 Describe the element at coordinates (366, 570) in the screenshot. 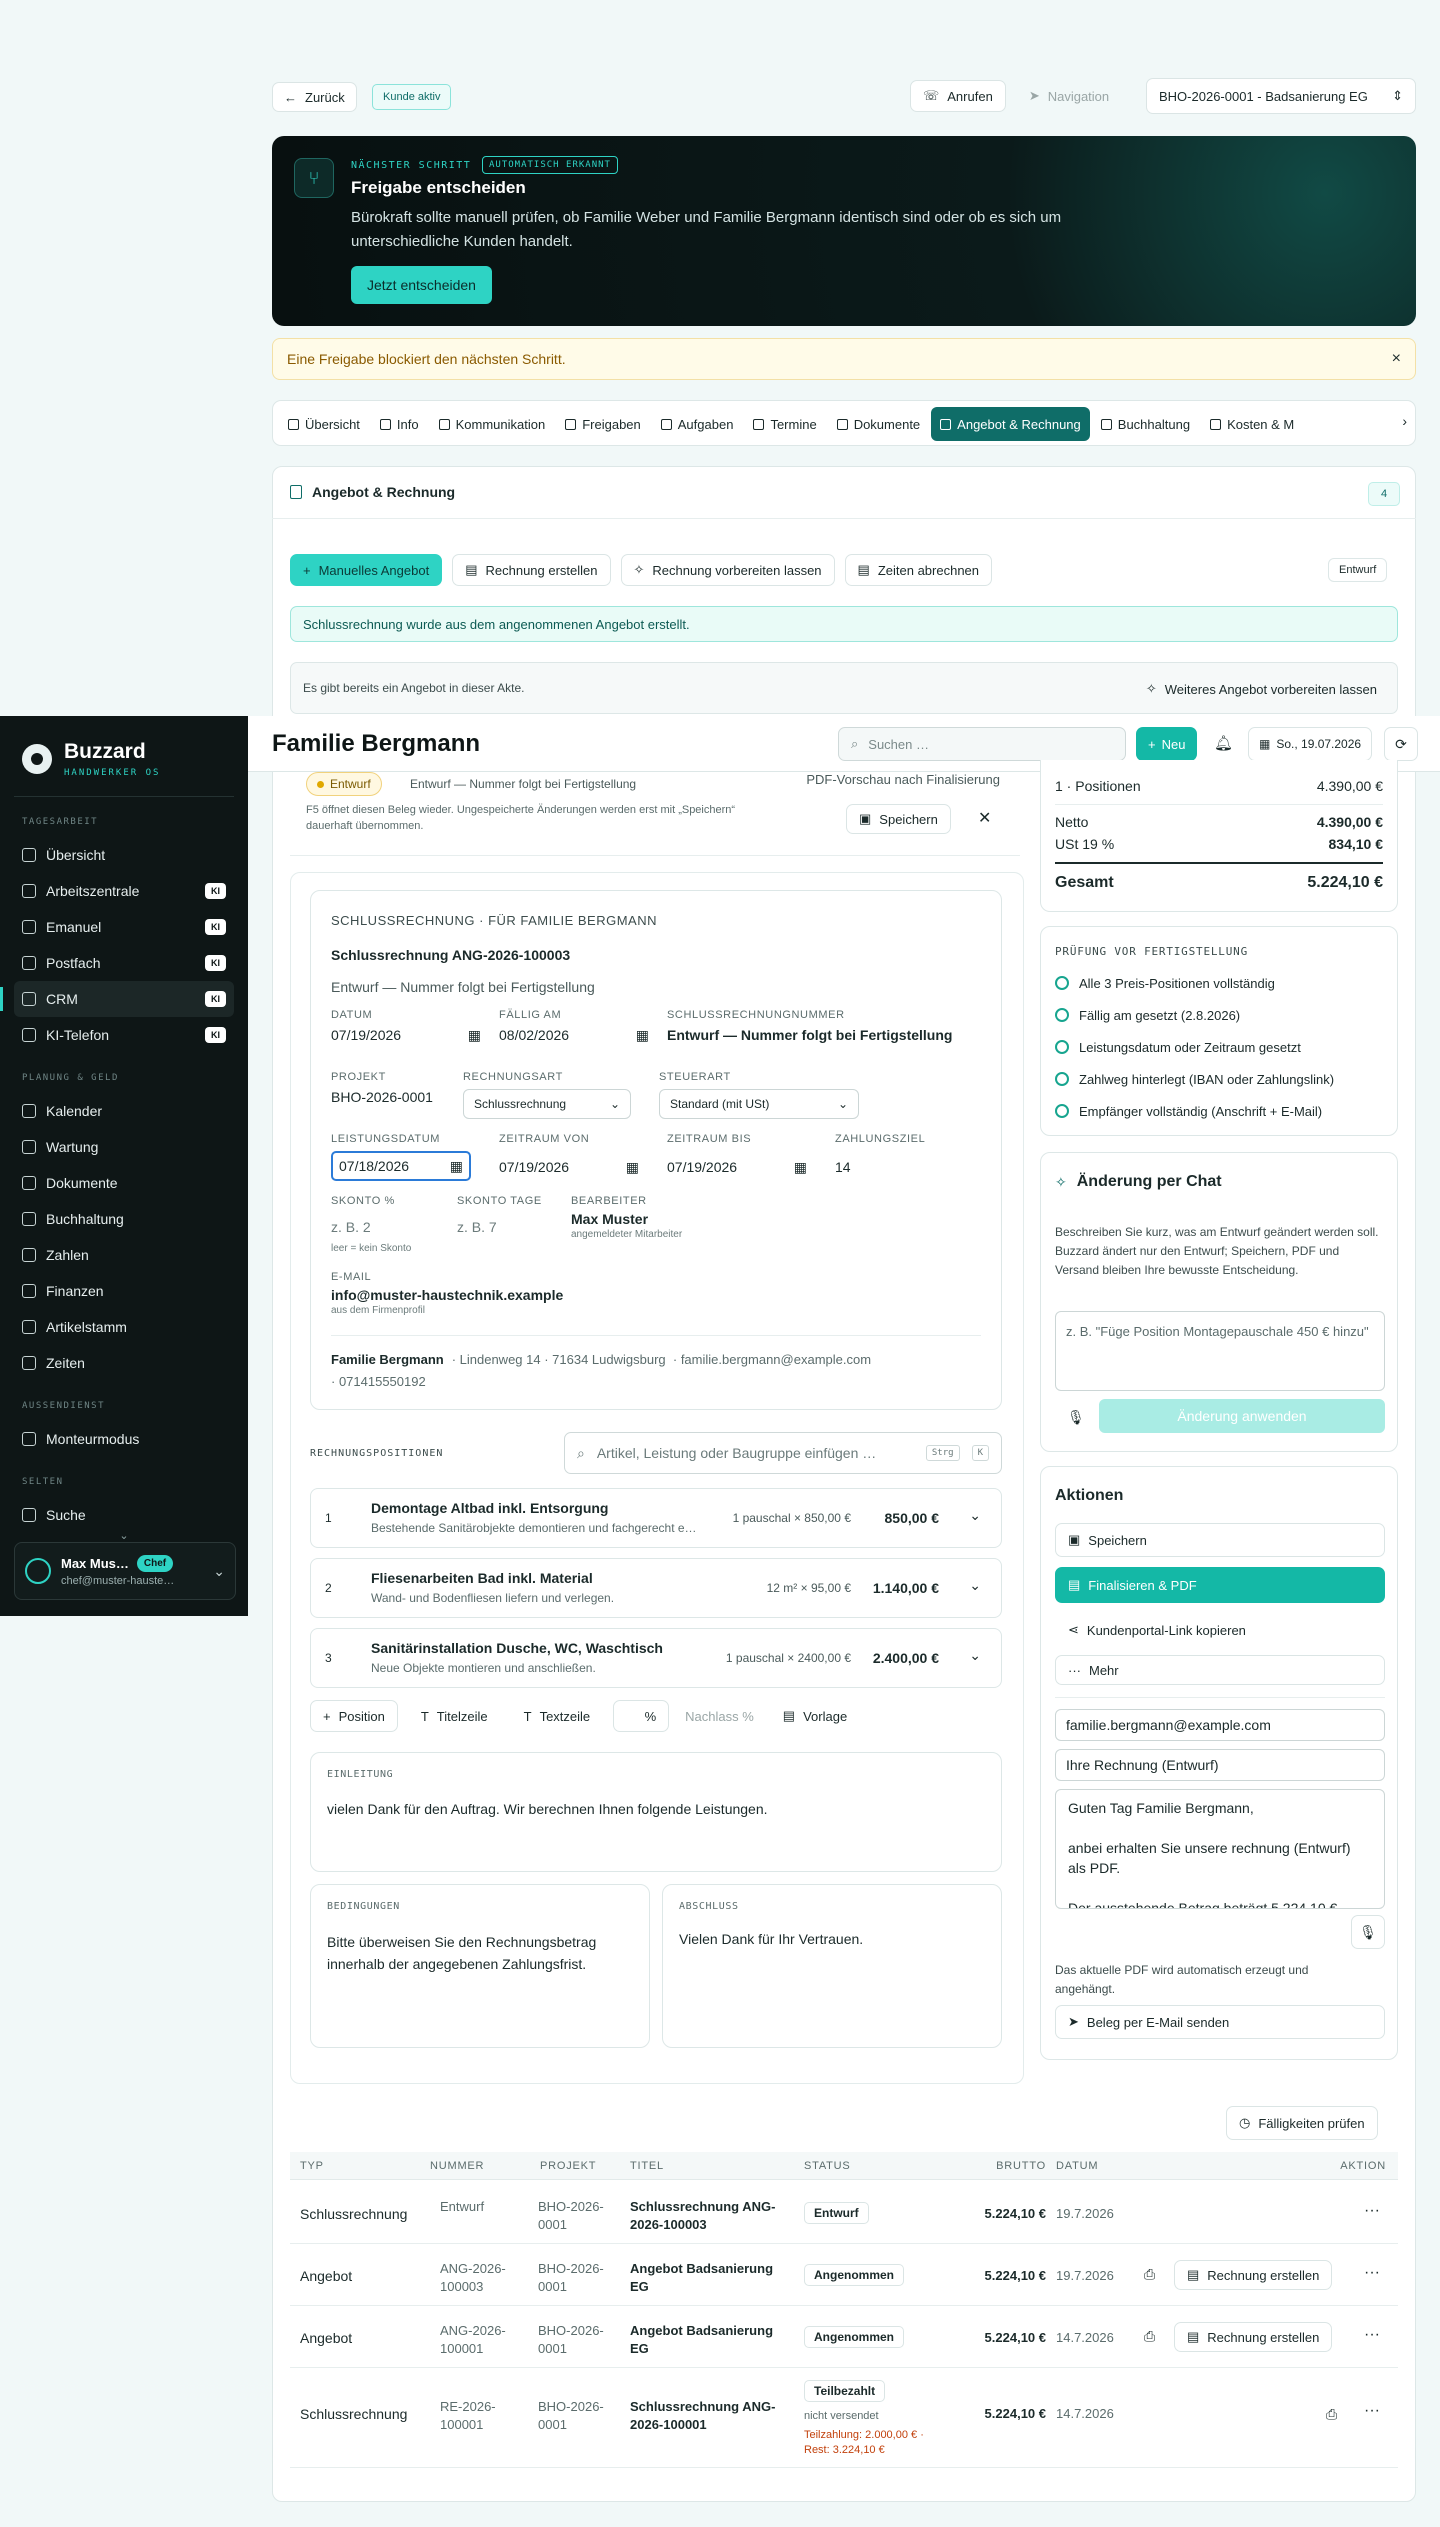

I see `manual-offer-button: + Manuelles Angebot` at that location.